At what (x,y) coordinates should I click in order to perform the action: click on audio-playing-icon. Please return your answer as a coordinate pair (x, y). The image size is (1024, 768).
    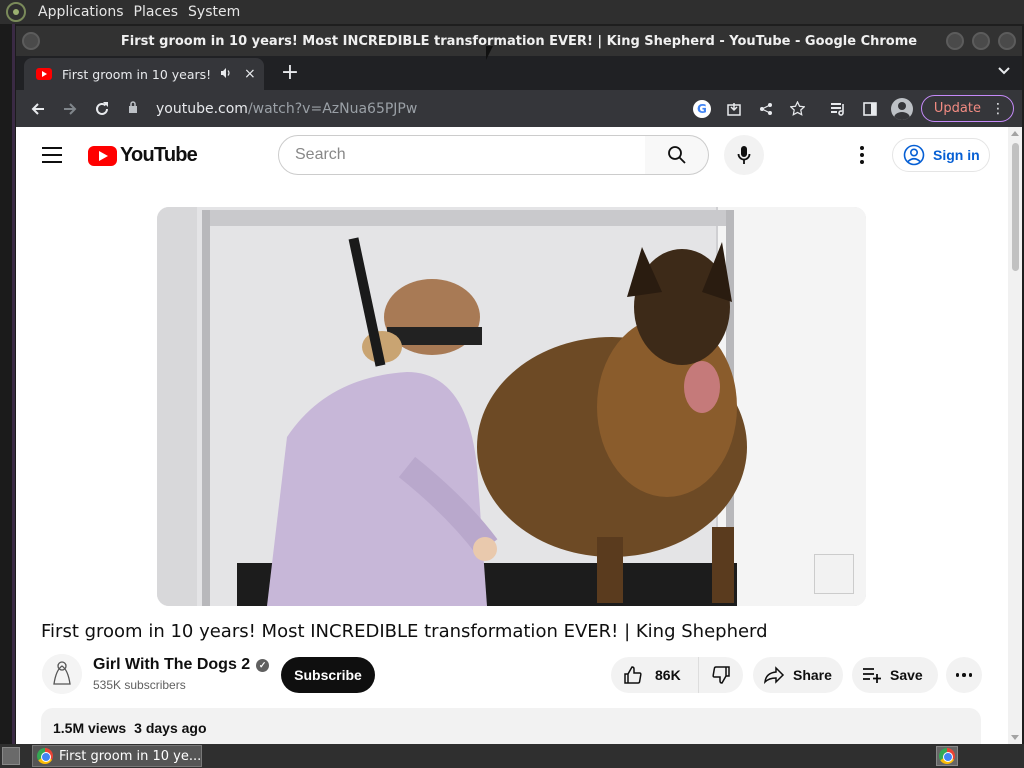
    Looking at the image, I should click on (226, 74).